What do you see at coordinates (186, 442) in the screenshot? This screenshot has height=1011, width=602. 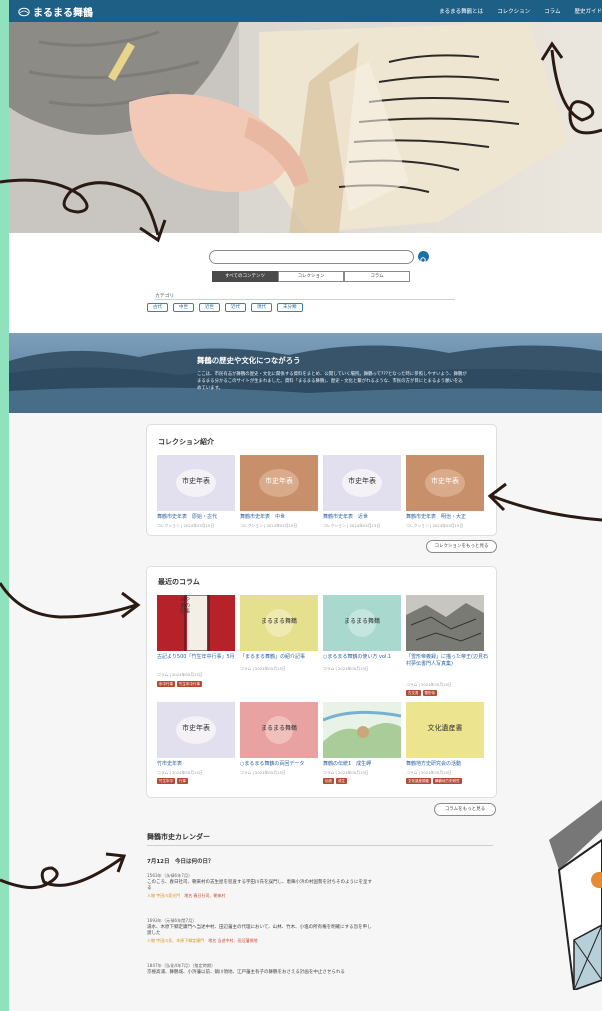 I see `collection-title: コレクション紹介` at bounding box center [186, 442].